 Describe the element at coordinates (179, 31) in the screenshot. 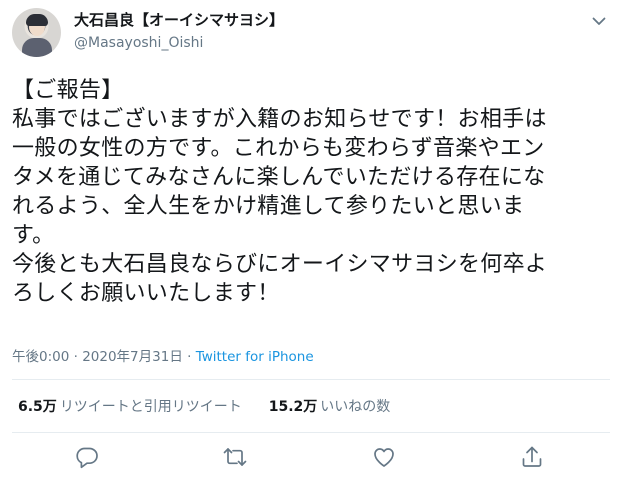

I see `user-names: 大石昌良【オーイシマサヨシ】 @Masayoshi_Oishi` at that location.